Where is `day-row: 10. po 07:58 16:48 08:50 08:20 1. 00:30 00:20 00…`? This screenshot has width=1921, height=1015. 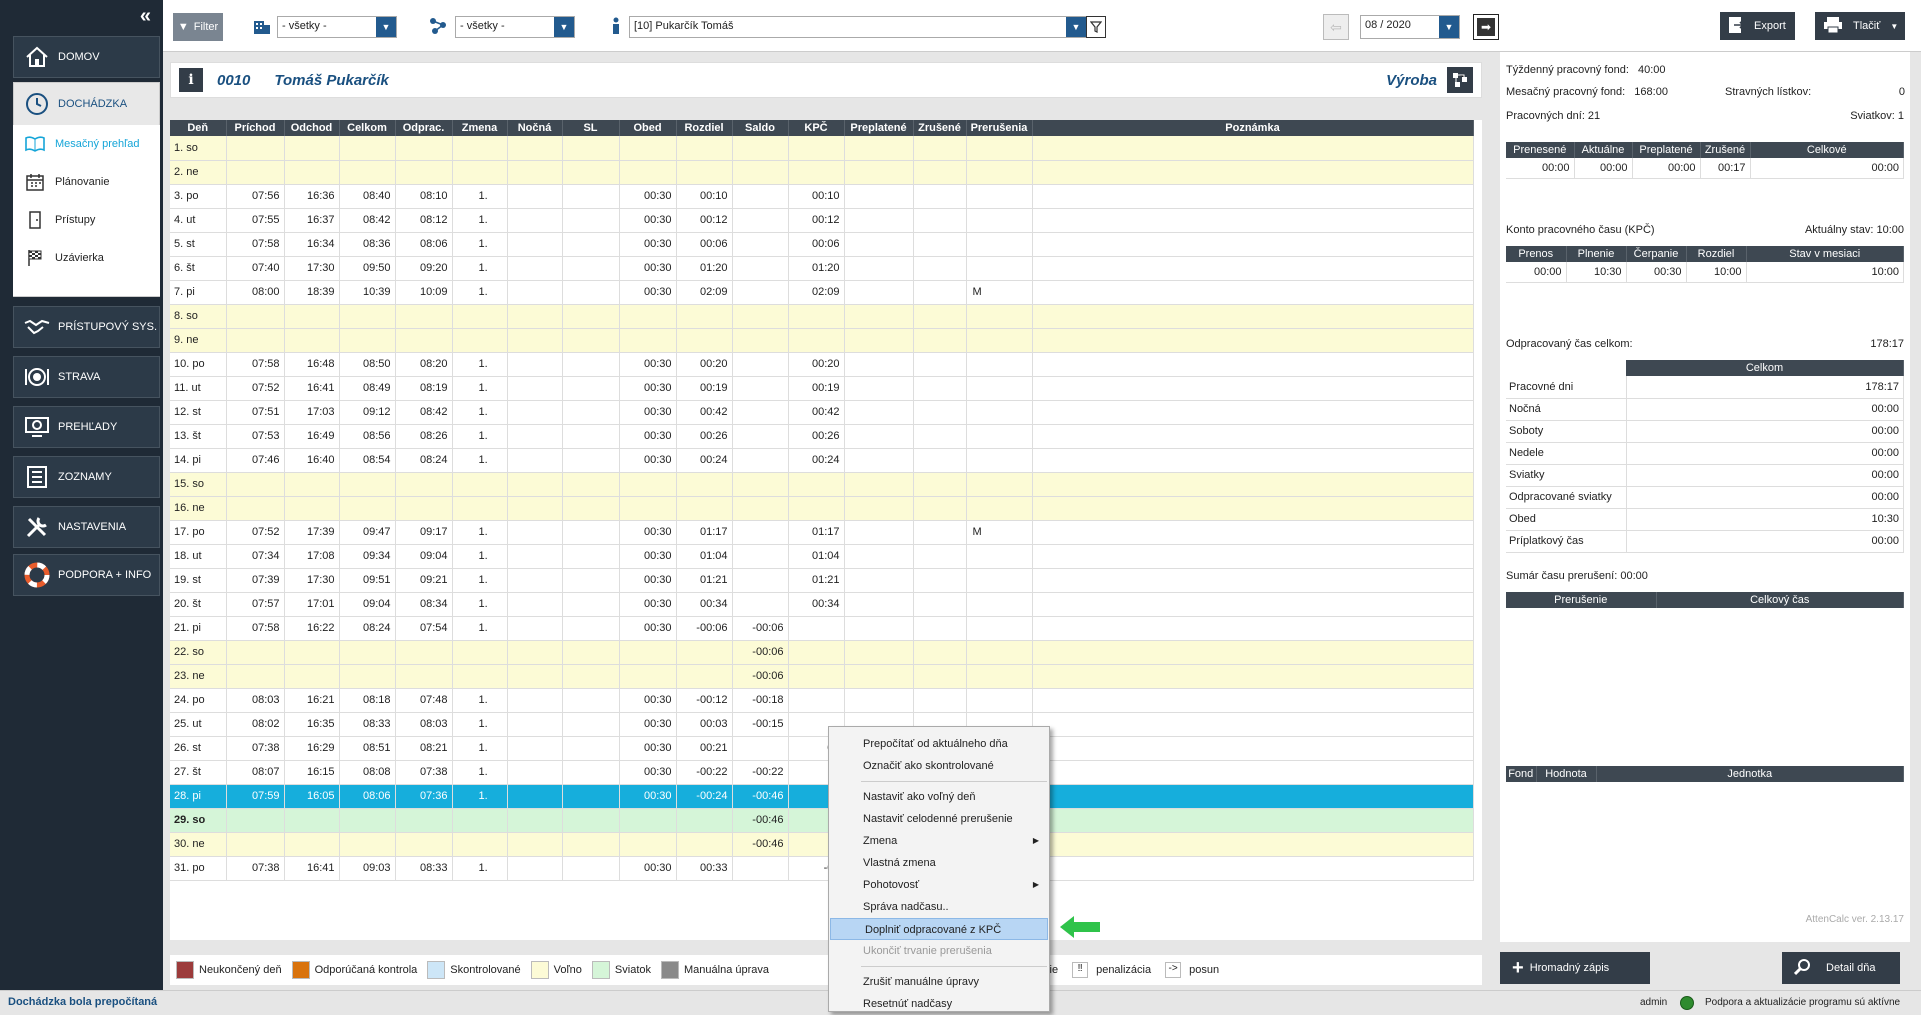 day-row: 10. po 07:58 16:48 08:50 08:20 1. 00:30 00:20 00… is located at coordinates (822, 364).